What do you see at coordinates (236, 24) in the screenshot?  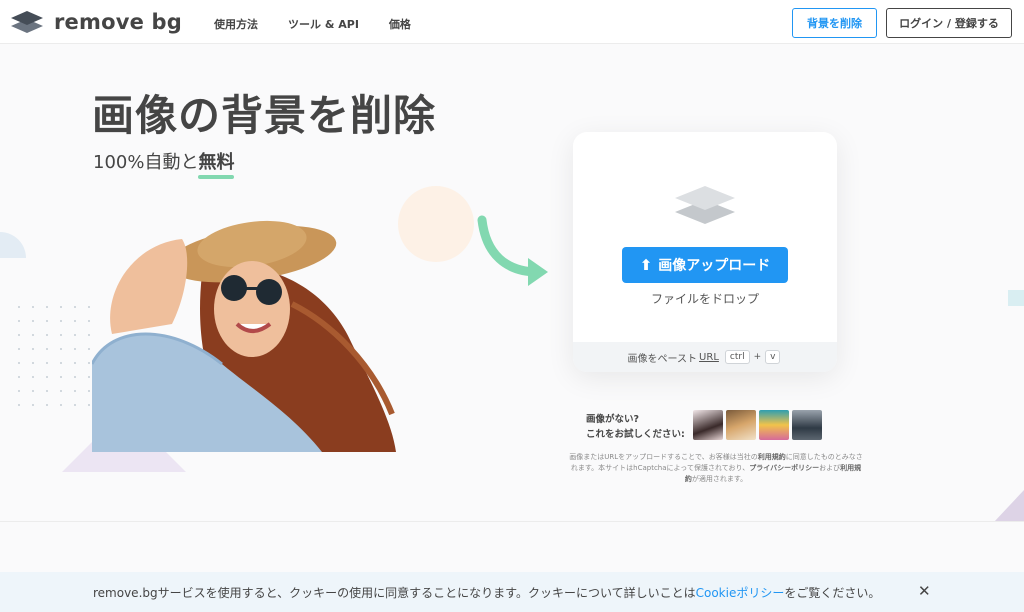 I see `nav-how-to-use: 使用方法` at bounding box center [236, 24].